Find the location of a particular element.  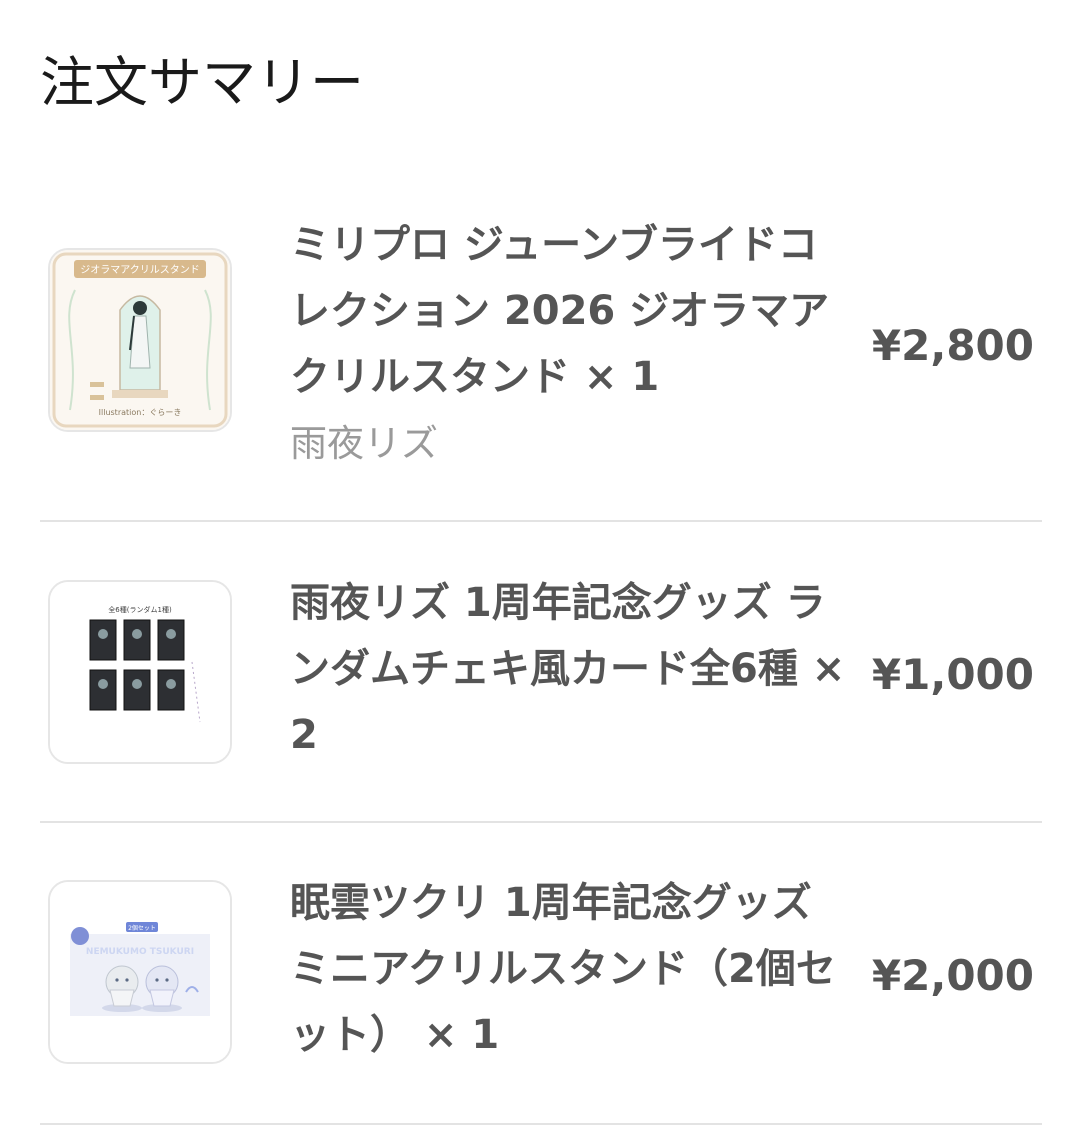

product-name: 眠雲ツクリ 1周年記念グッズ ミニアクリルスタンド（2個セット） × 1 is located at coordinates (570, 969).